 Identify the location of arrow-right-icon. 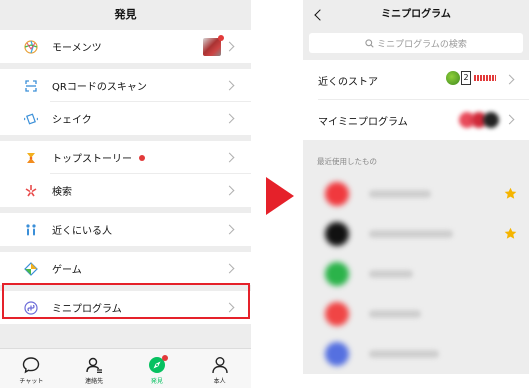
(280, 196).